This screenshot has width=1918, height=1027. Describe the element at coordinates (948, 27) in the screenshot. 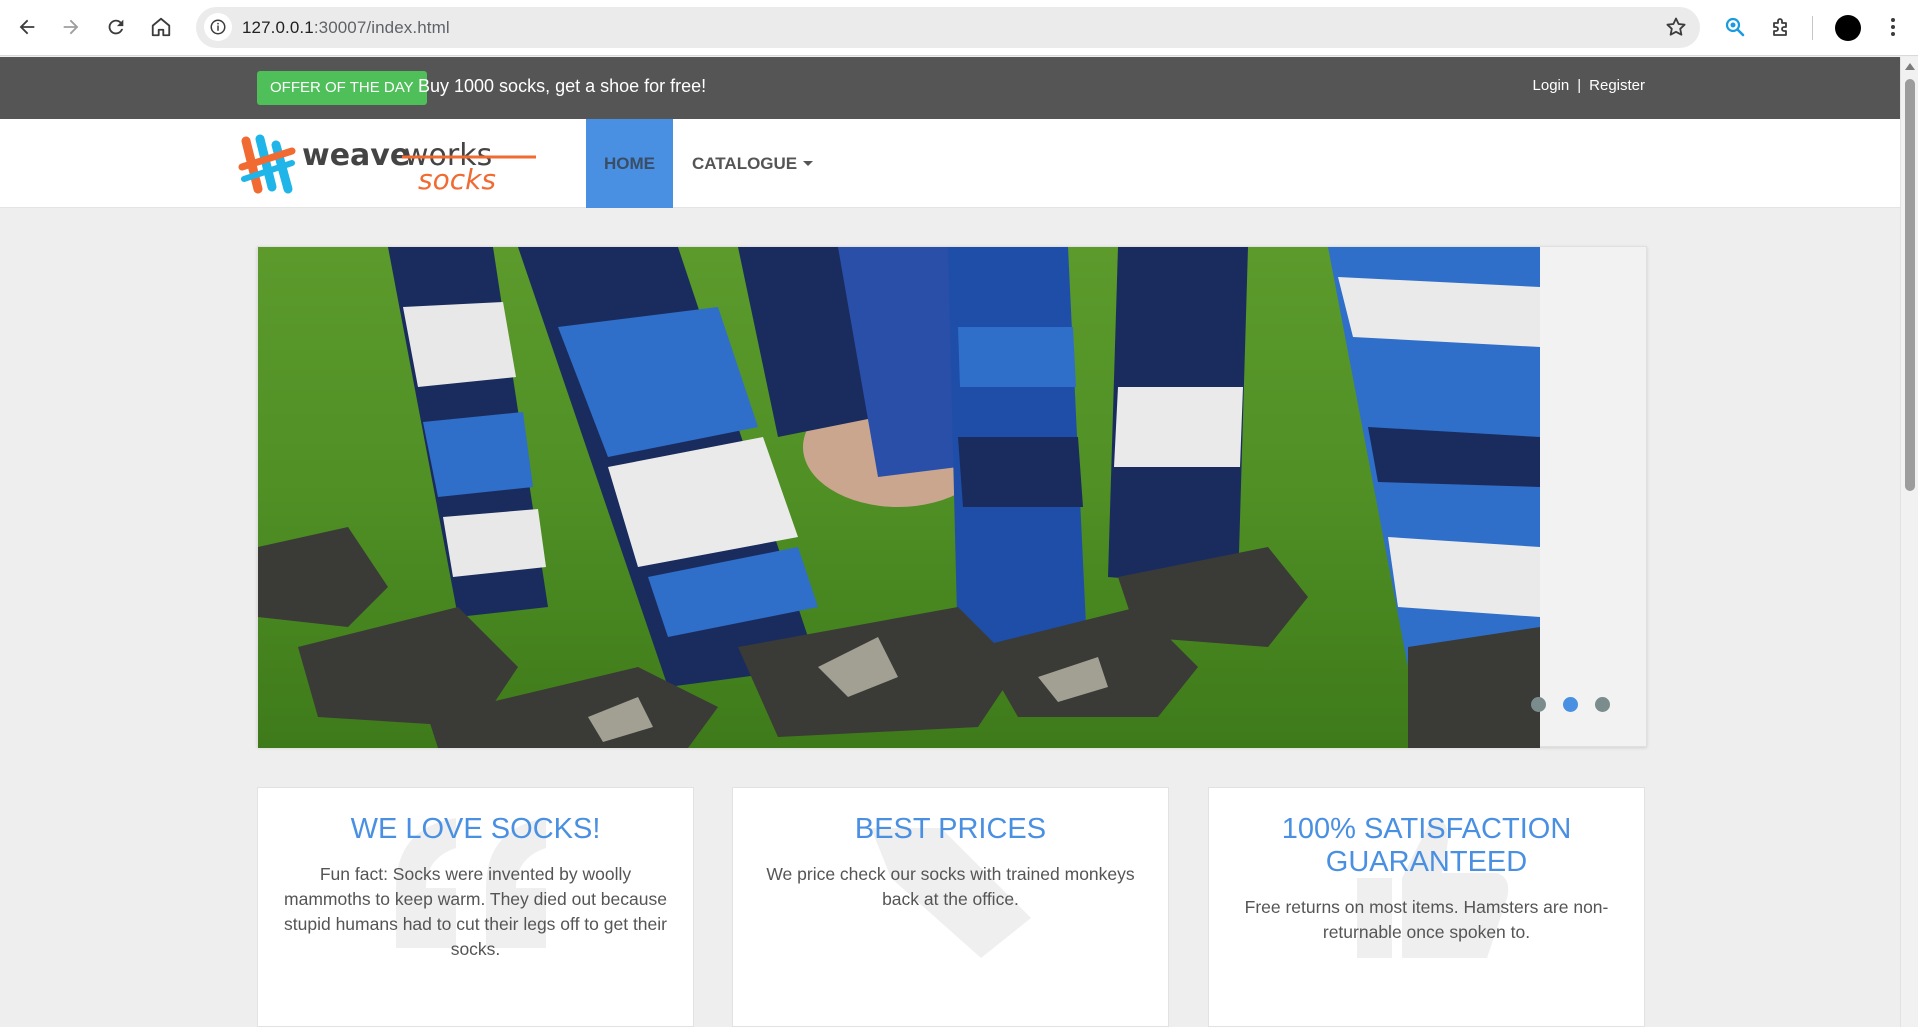

I see `address-bar: 127.0.0.1:30007/index.html` at that location.